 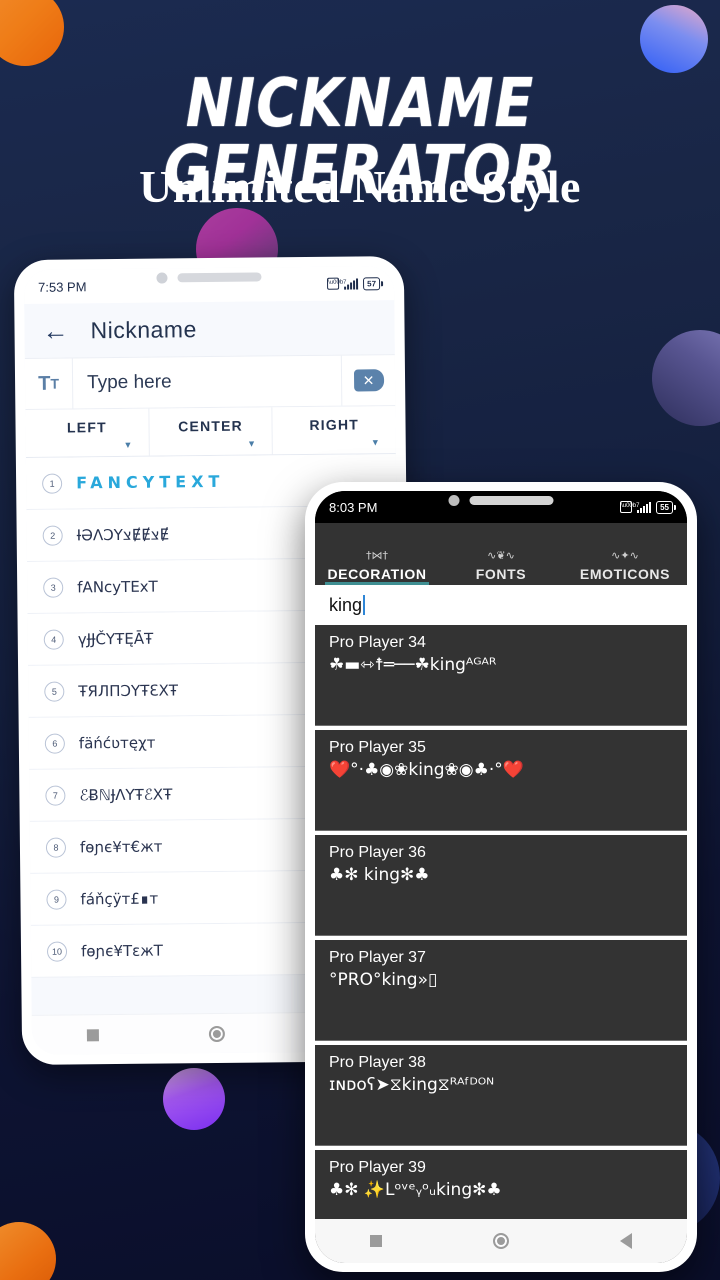 What do you see at coordinates (666, 507) in the screenshot?
I see `battery-icon: 55` at bounding box center [666, 507].